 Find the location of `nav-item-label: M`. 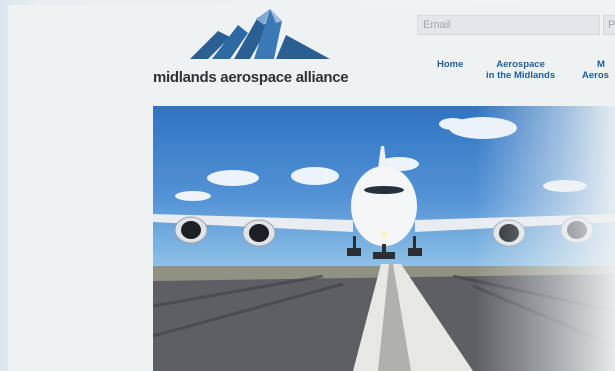

nav-item-label: M is located at coordinates (601, 64).